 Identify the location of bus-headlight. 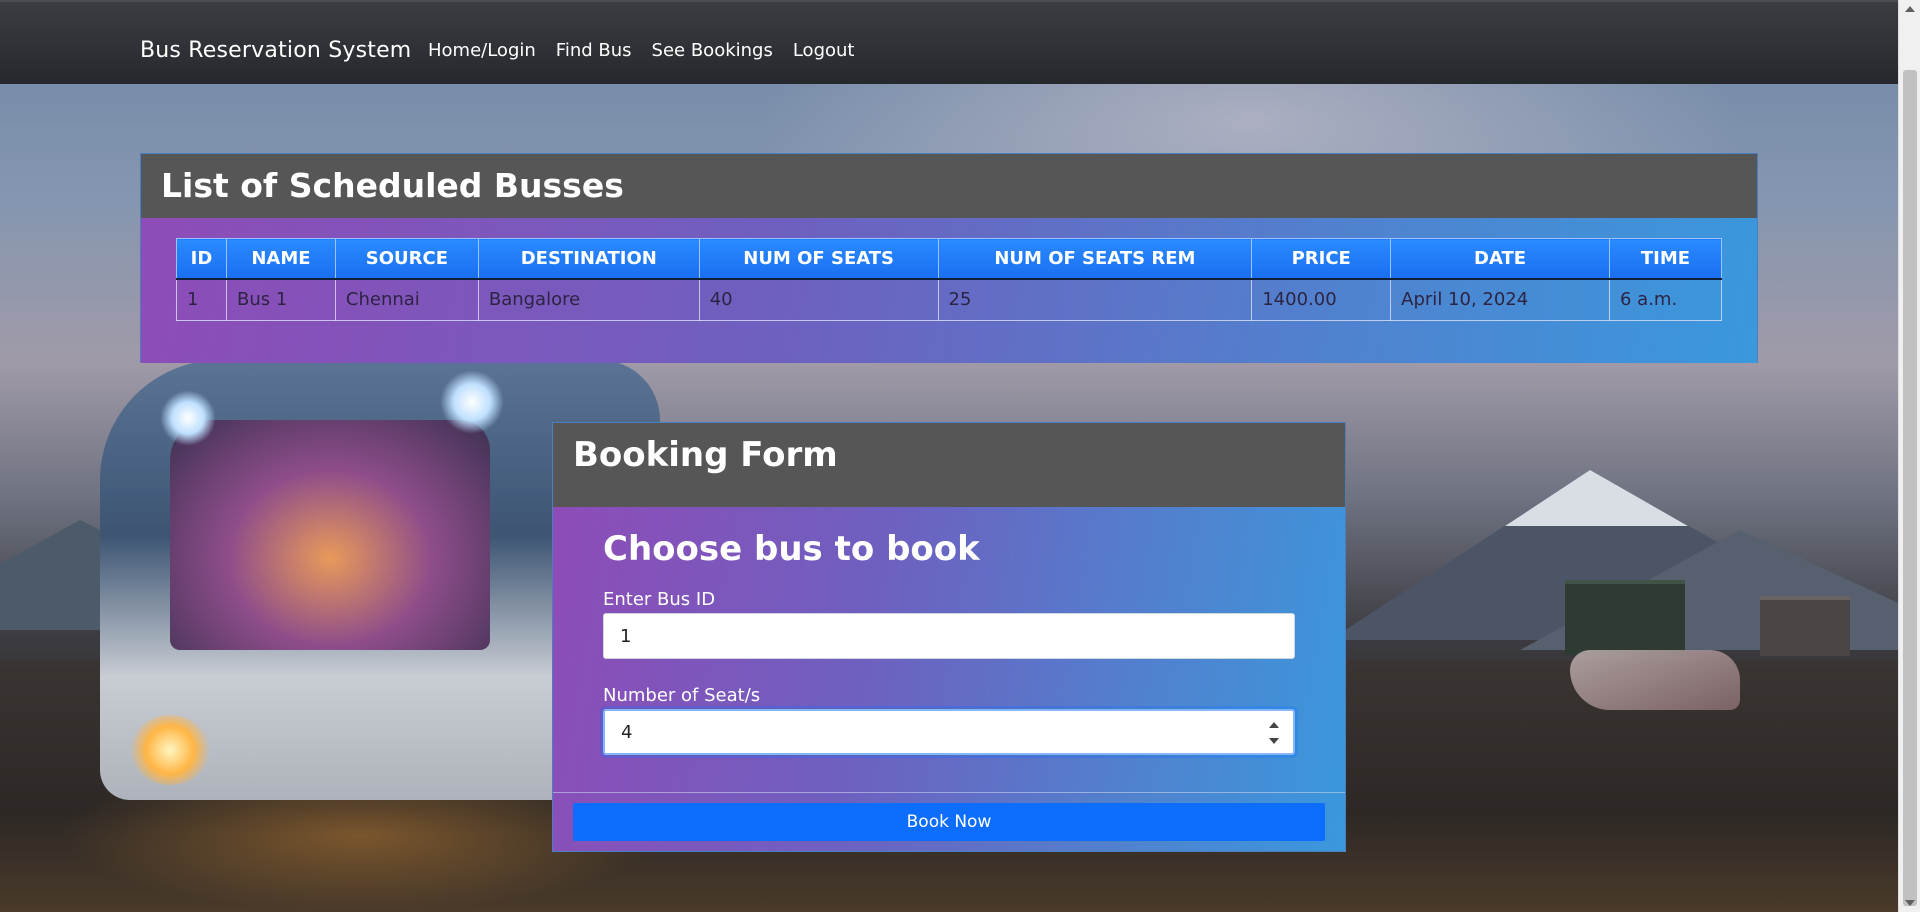
(170, 750).